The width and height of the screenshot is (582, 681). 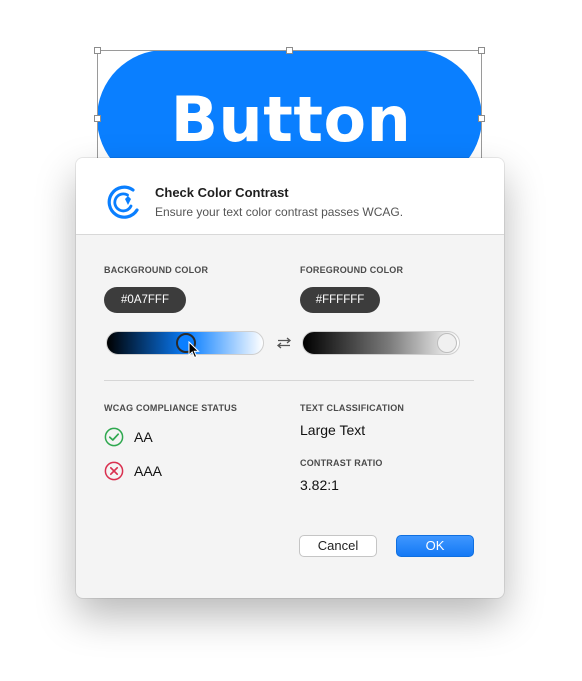 I want to click on background-hex-field: #0A7FFF, so click(x=145, y=300).